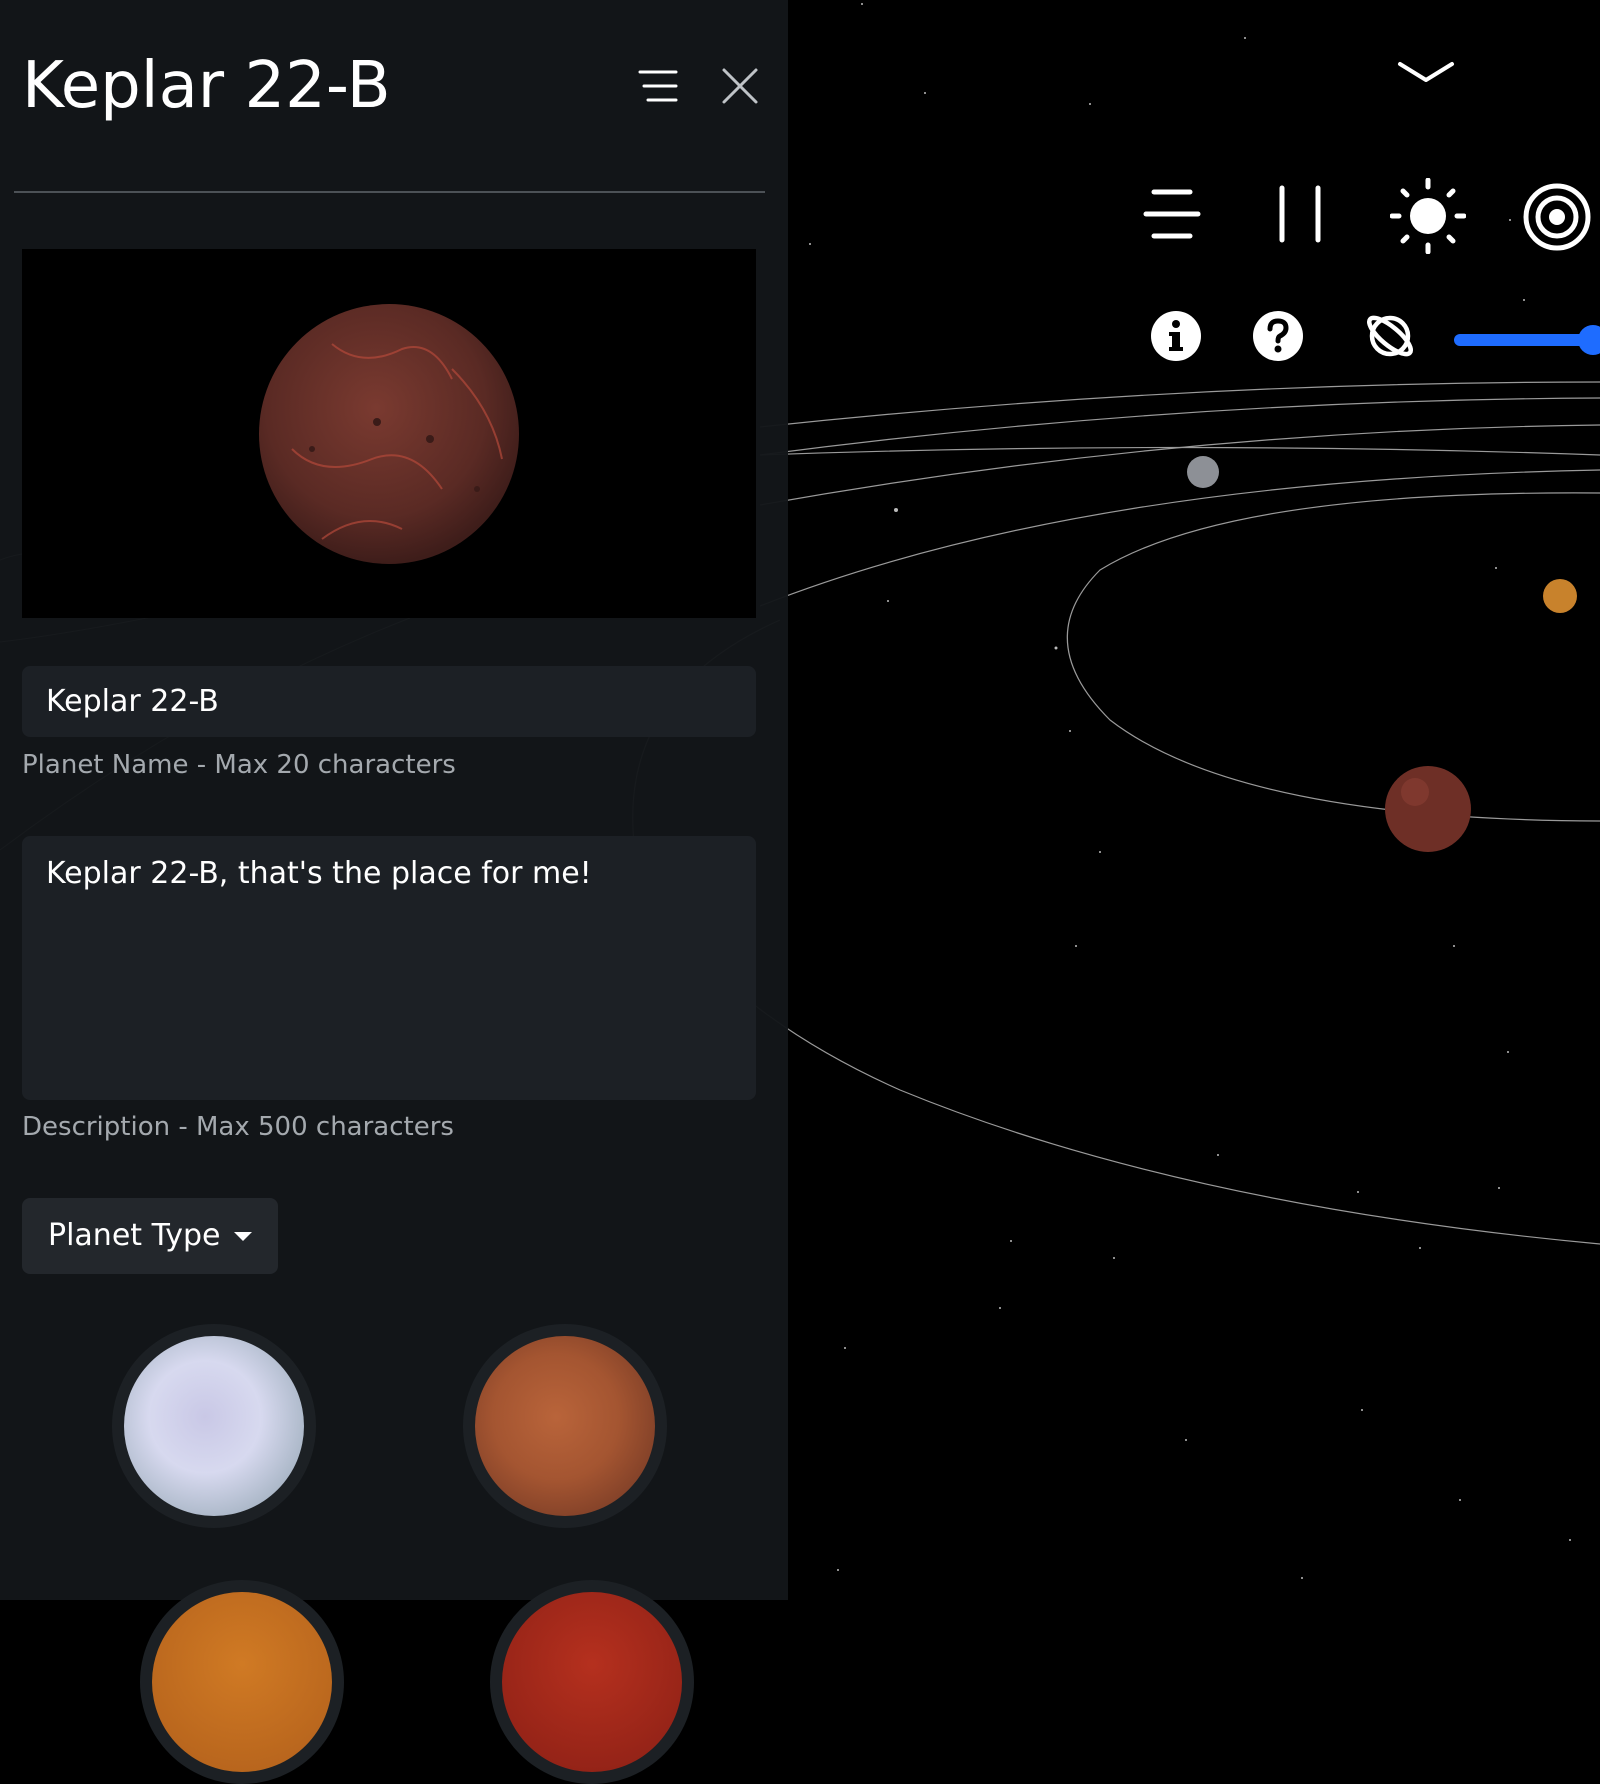 This screenshot has width=1600, height=1784. Describe the element at coordinates (1426, 72) in the screenshot. I see `chevron-down-icon` at that location.